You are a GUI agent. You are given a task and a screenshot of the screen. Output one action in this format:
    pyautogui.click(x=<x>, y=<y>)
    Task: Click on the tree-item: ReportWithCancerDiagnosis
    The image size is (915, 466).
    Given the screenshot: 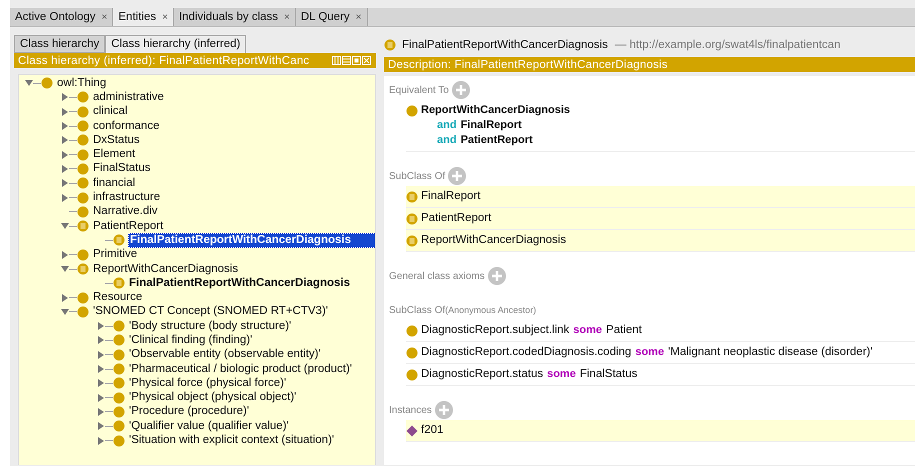 What is the action you would take?
    pyautogui.click(x=166, y=269)
    